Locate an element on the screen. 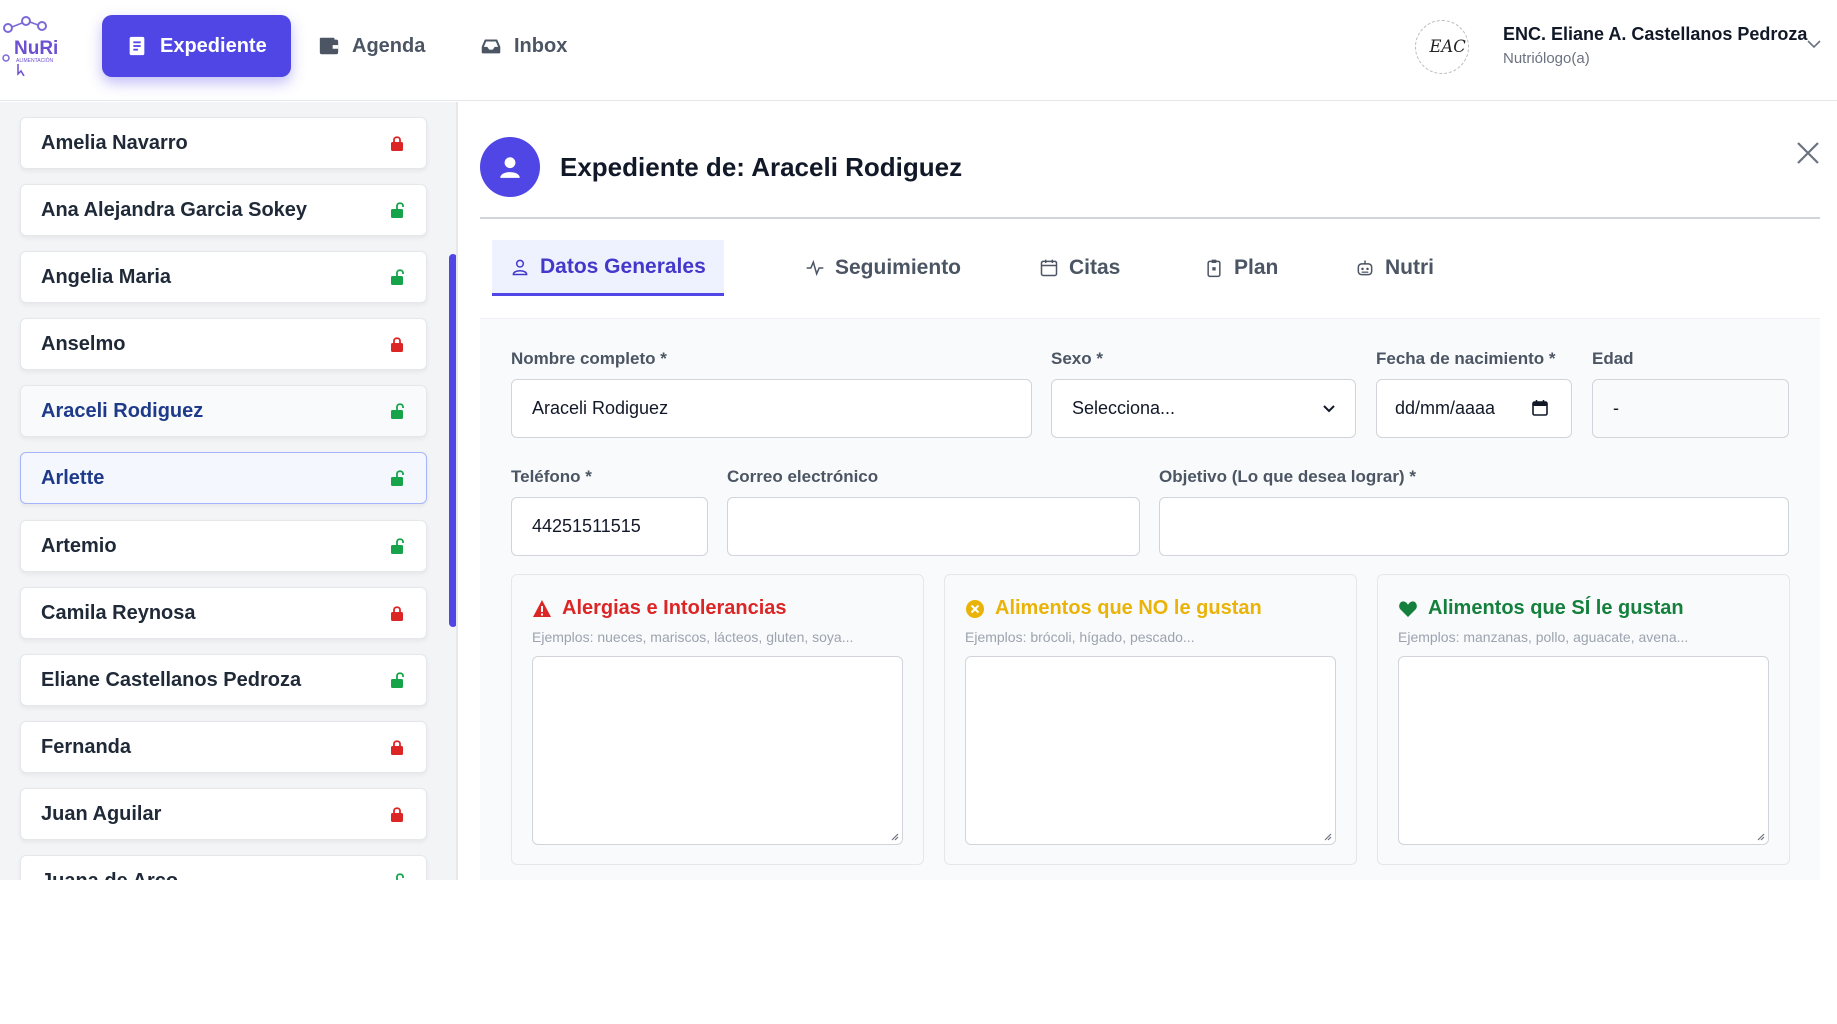 The image size is (1837, 1024). patient-row: Fernanda is located at coordinates (223, 747).